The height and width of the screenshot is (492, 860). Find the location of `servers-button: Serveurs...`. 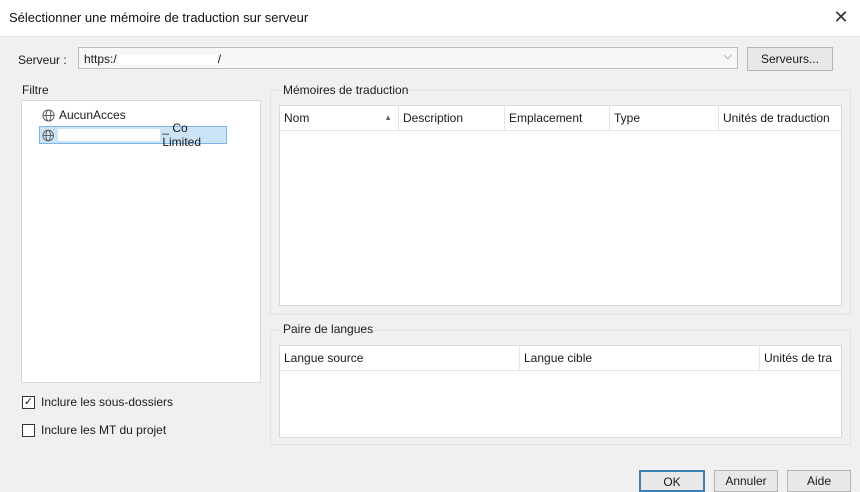

servers-button: Serveurs... is located at coordinates (790, 59).